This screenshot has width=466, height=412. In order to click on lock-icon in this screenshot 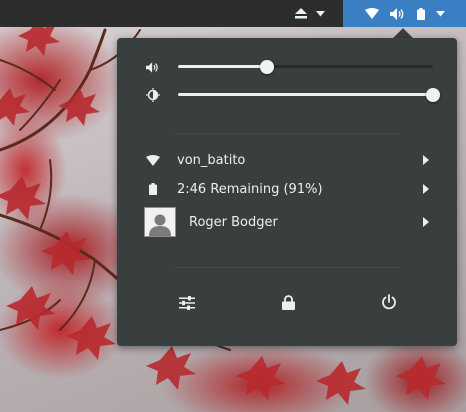, I will do `click(288, 304)`.